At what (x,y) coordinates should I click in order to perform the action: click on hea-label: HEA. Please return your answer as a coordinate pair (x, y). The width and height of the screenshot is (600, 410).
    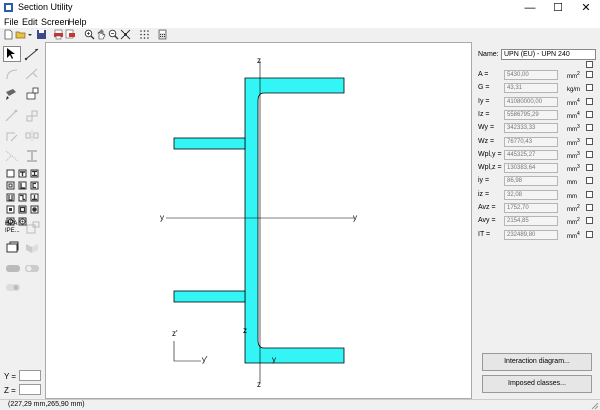
    Looking at the image, I should click on (11, 224).